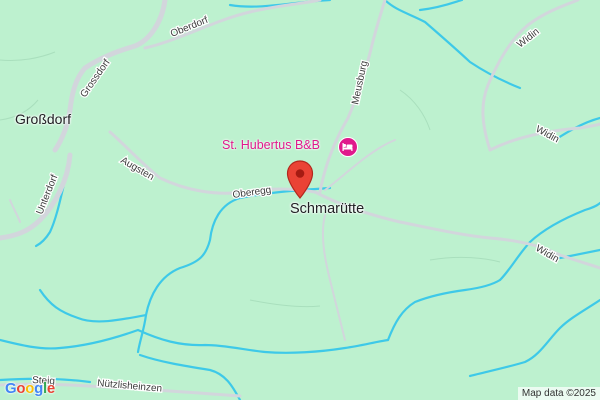 The image size is (600, 400). Describe the element at coordinates (43, 119) in the screenshot. I see `place-label-grossdorf: Großdorf` at that location.